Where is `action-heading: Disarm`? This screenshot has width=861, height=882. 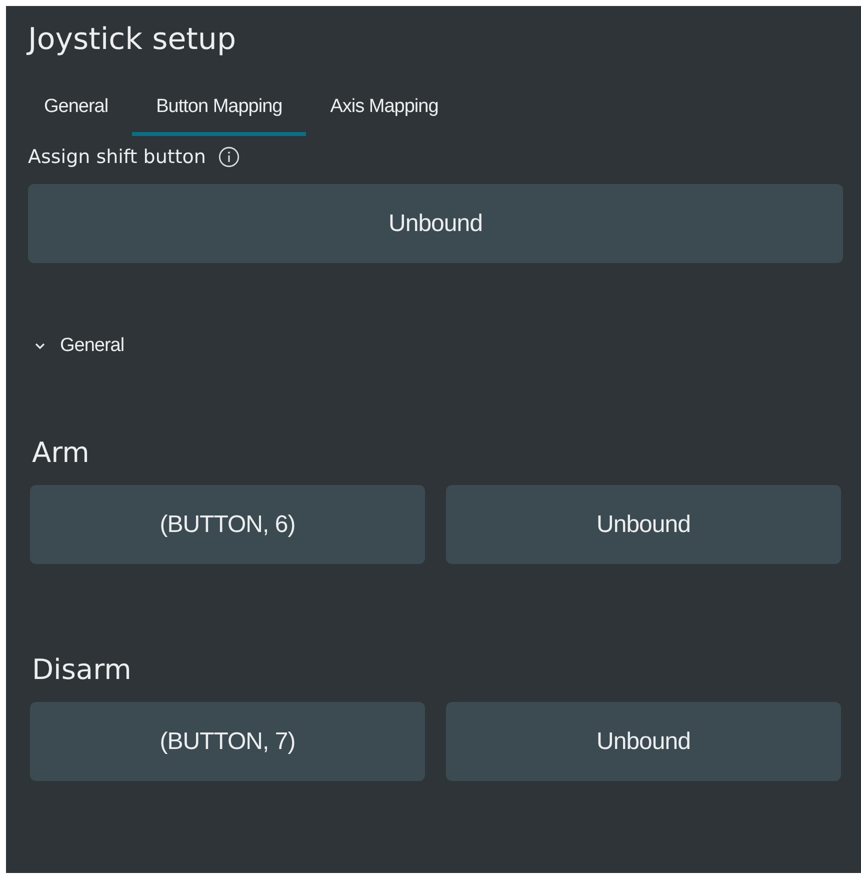
action-heading: Disarm is located at coordinates (81, 670).